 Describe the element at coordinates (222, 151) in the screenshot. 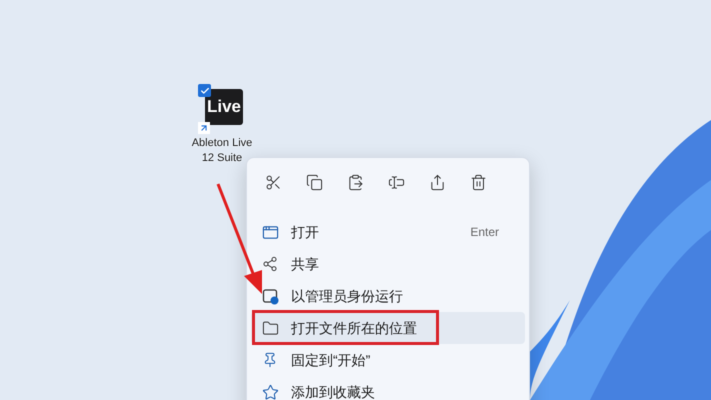

I see `icon-label: Ableton Live 12 Suite` at that location.